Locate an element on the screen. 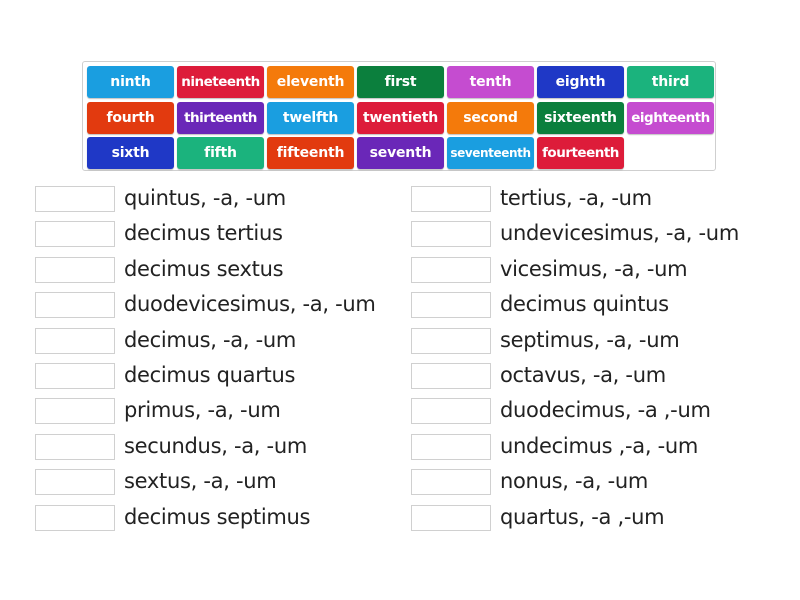 This screenshot has width=800, height=600. latin-clue: nonus, -a, -um is located at coordinates (574, 481).